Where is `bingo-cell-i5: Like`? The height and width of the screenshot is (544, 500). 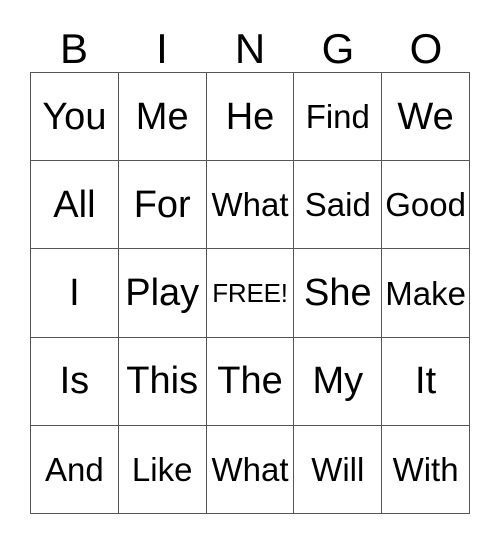 bingo-cell-i5: Like is located at coordinates (162, 470).